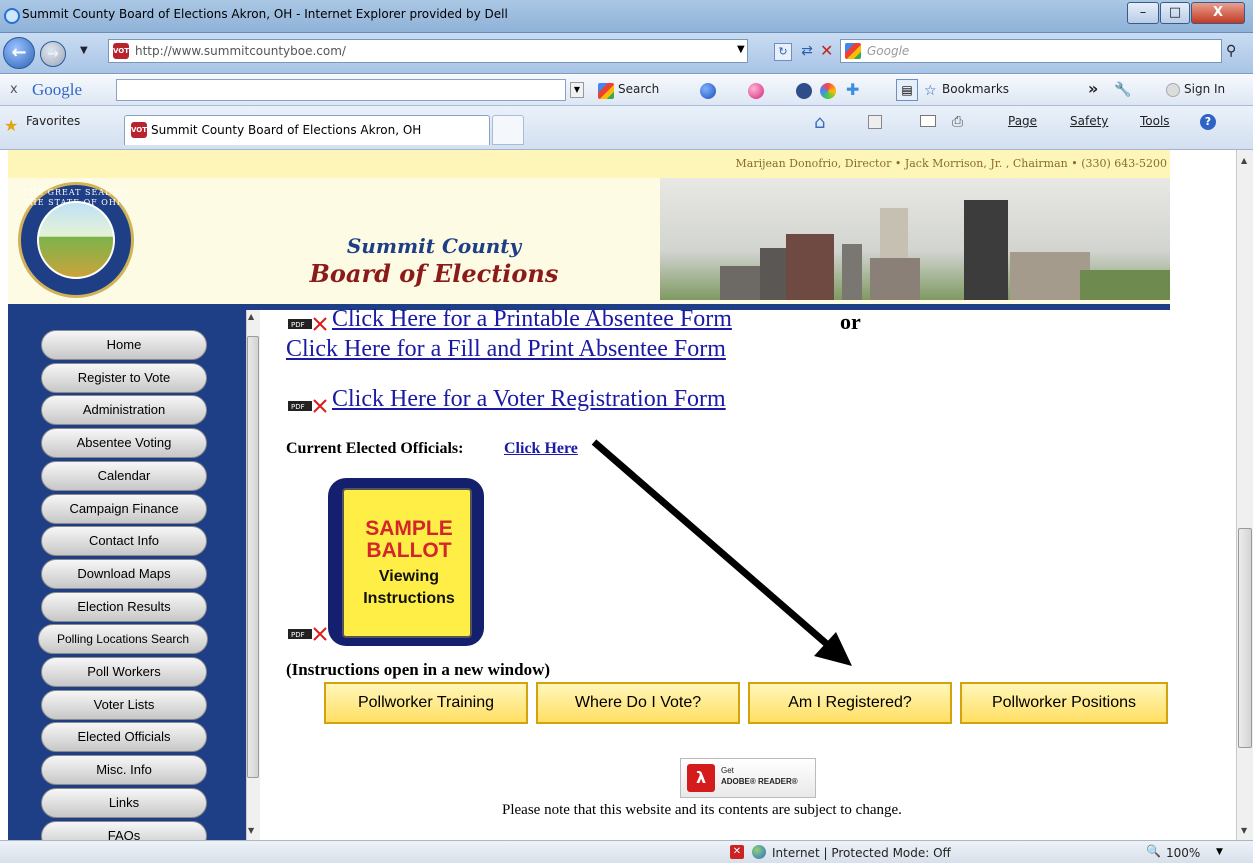 Image resolution: width=1253 pixels, height=863 pixels. I want to click on get-adobe-reader-button: λ Get ADOBE® READER®, so click(748, 778).